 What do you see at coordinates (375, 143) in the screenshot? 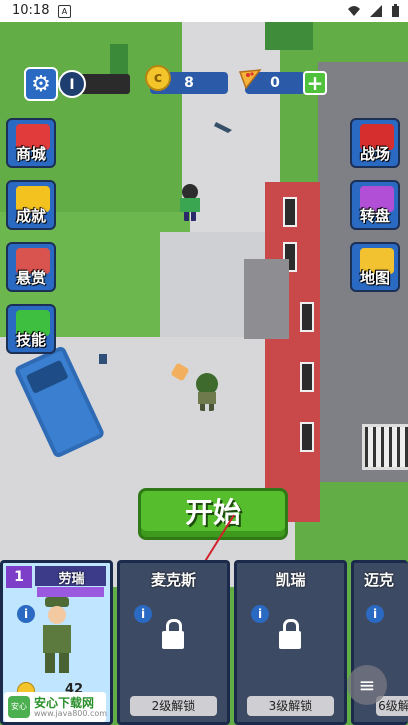
I see `battlefield-button: 战场` at bounding box center [375, 143].